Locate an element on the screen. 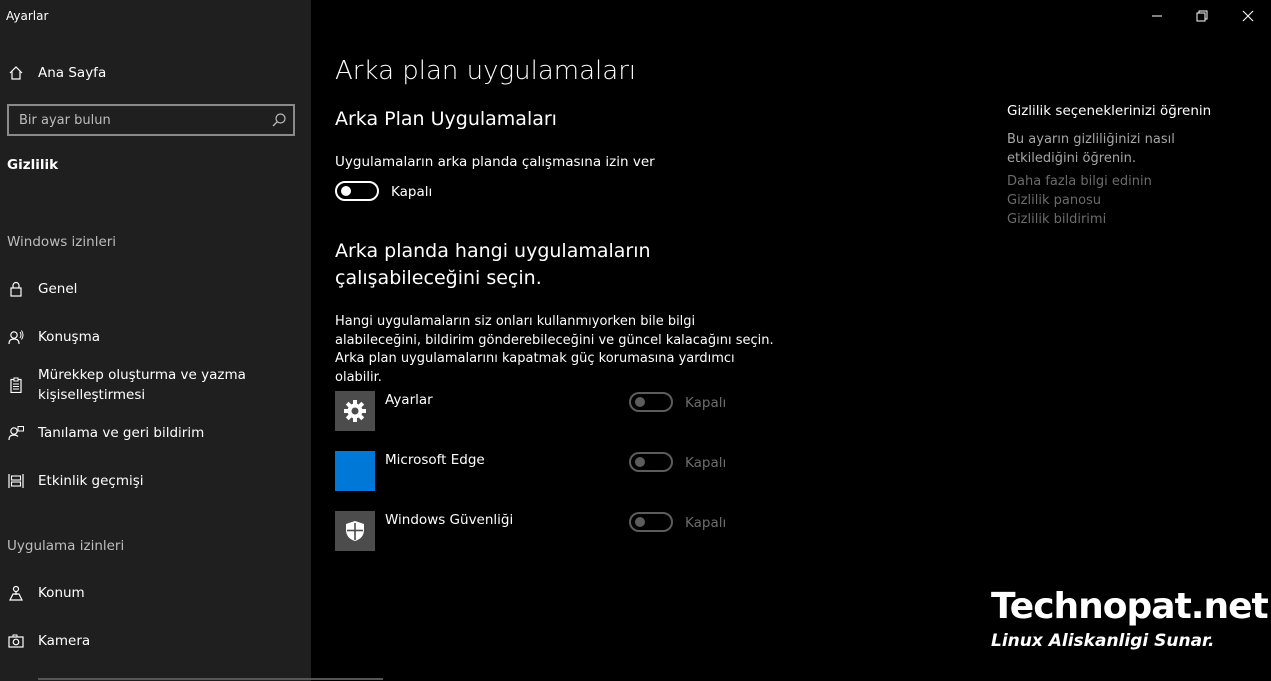 The width and height of the screenshot is (1271, 681). close-button is located at coordinates (1248, 16).